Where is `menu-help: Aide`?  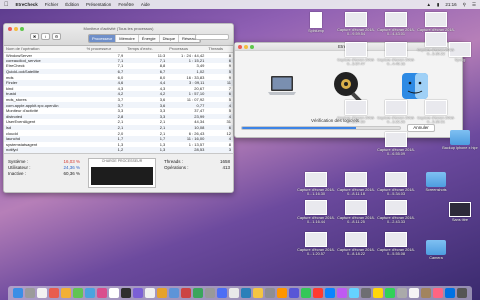 menu-help: Aide is located at coordinates (145, 4).